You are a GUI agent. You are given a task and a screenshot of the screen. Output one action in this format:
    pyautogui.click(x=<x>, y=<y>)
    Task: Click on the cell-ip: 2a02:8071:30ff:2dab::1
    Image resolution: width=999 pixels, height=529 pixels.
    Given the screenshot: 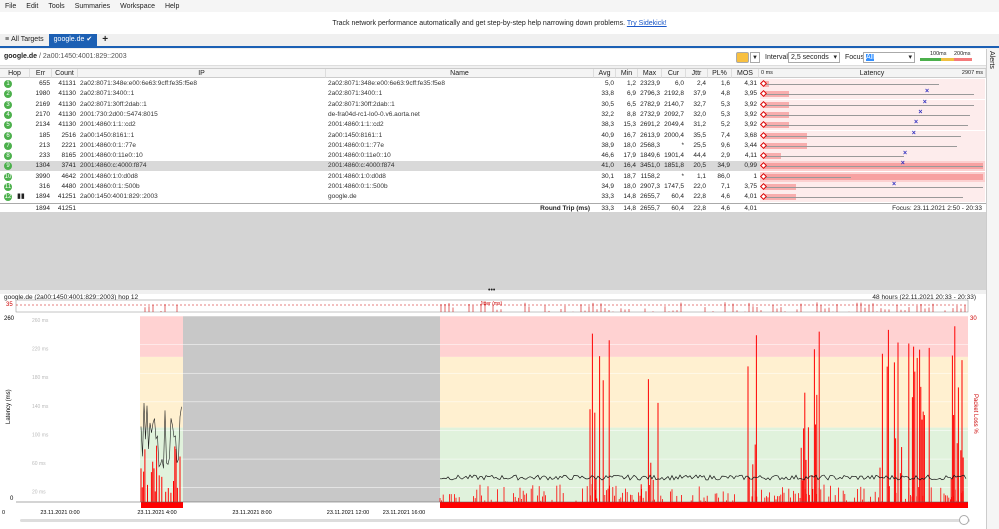 What is the action you would take?
    pyautogui.click(x=113, y=104)
    